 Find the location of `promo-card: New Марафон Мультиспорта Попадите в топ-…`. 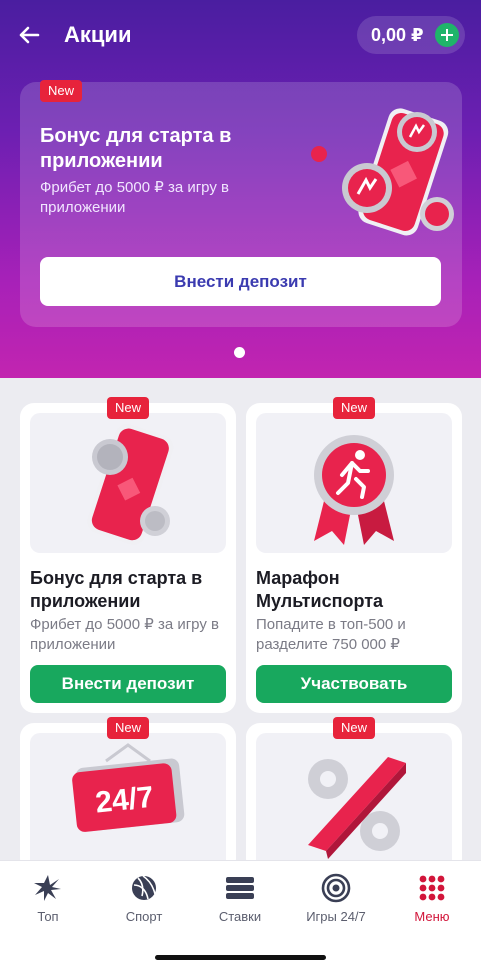

promo-card: New Марафон Мультиспорта Попадите в топ-… is located at coordinates (354, 555).